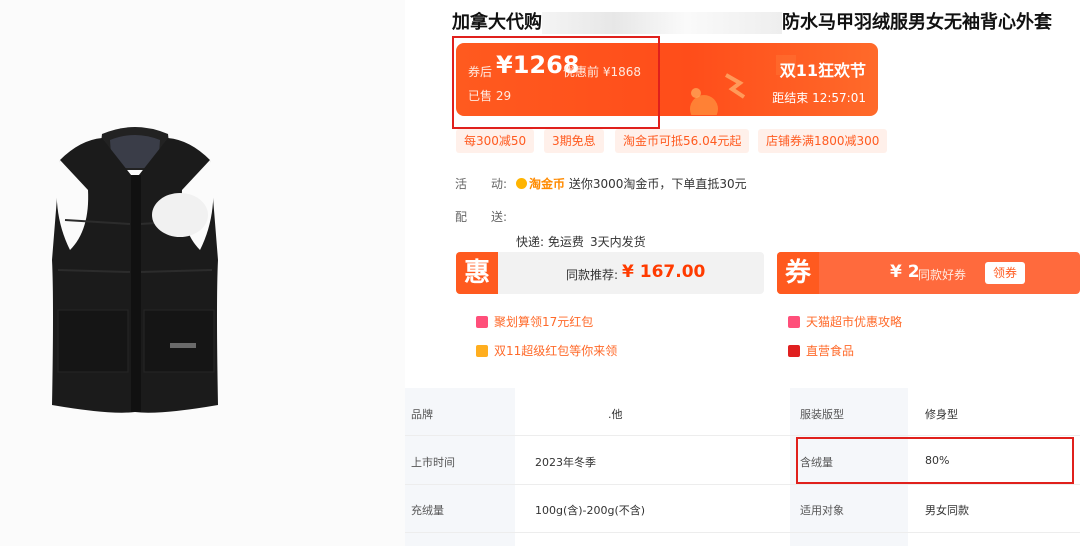  I want to click on attr-value: 2023年冬季, so click(565, 462).